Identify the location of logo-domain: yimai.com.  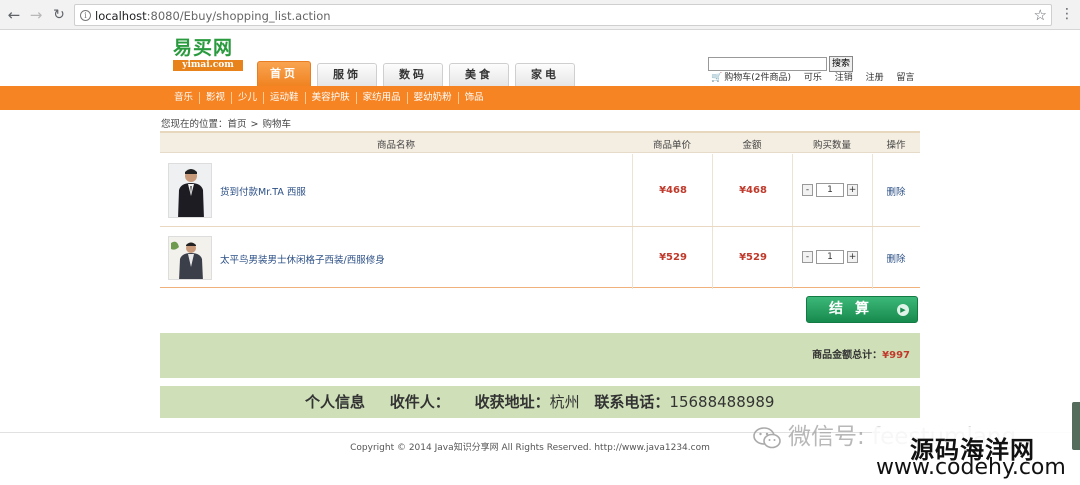
(208, 65).